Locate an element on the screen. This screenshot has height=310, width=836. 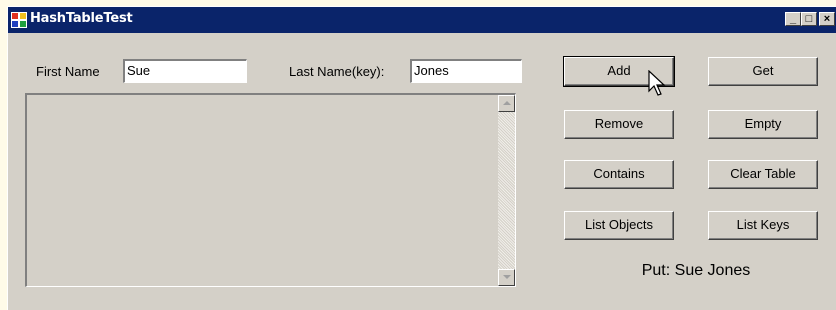
minimize-icon: _ is located at coordinates (793, 19).